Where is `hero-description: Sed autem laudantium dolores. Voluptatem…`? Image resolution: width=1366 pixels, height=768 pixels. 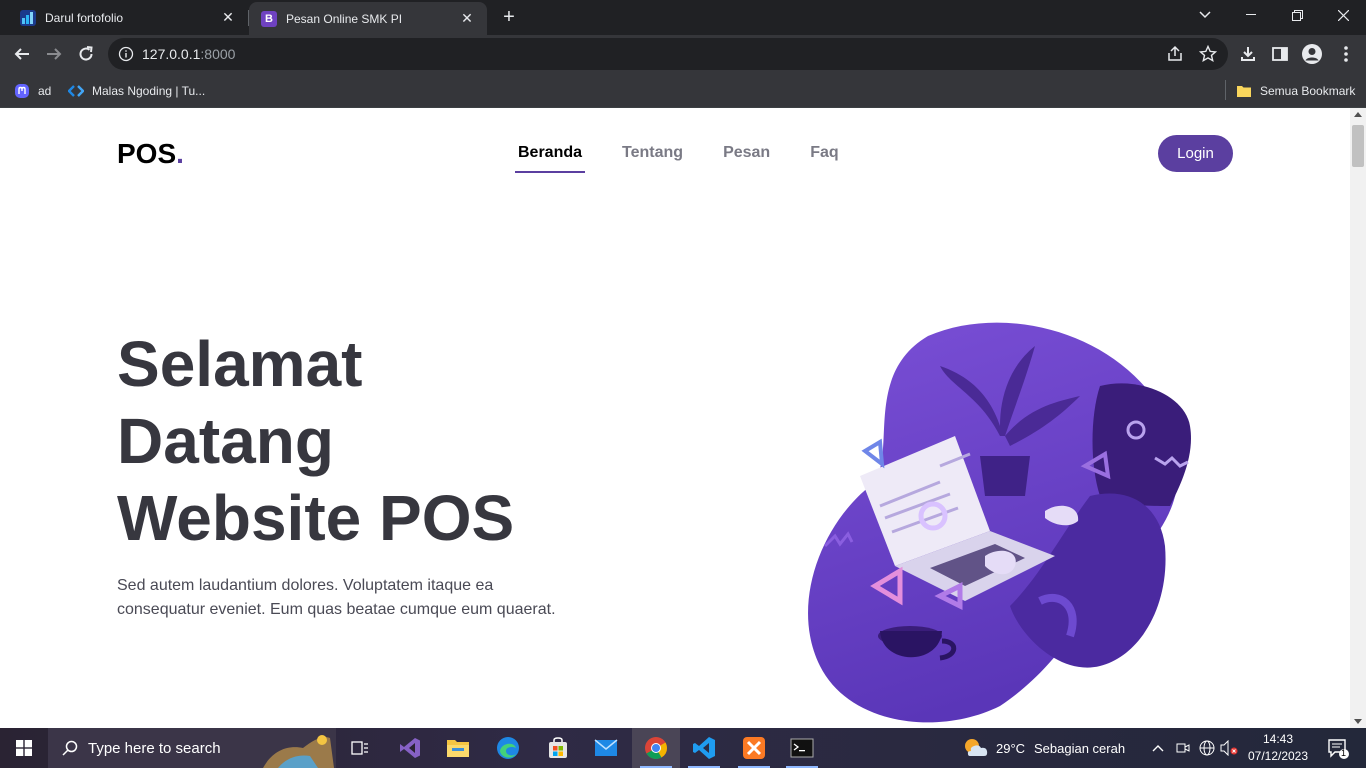
hero-description: Sed autem laudantium dolores. Voluptatem… is located at coordinates (336, 597).